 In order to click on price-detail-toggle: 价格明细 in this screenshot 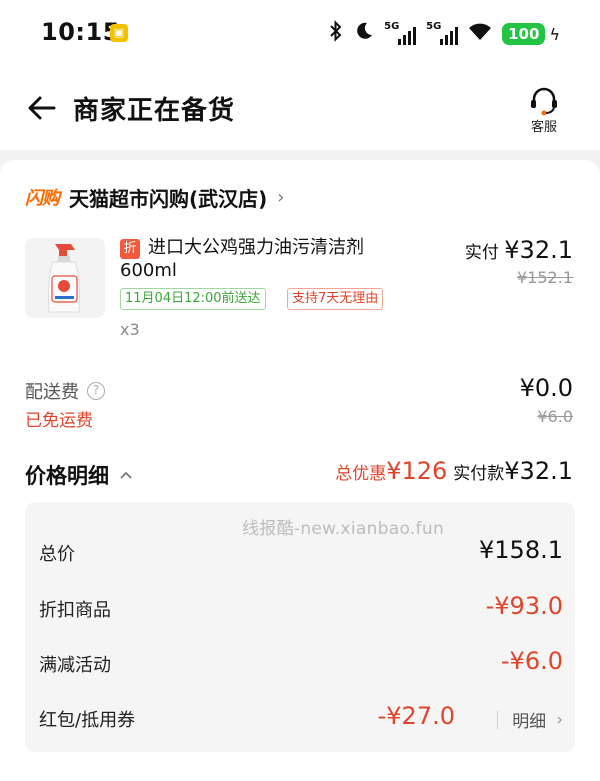, I will do `click(79, 475)`.